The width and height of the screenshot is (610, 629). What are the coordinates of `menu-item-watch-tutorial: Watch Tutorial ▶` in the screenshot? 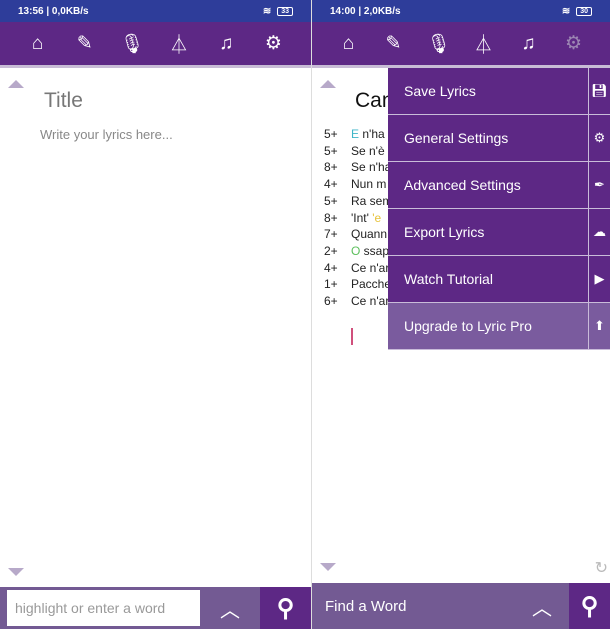 It's located at (499, 279).